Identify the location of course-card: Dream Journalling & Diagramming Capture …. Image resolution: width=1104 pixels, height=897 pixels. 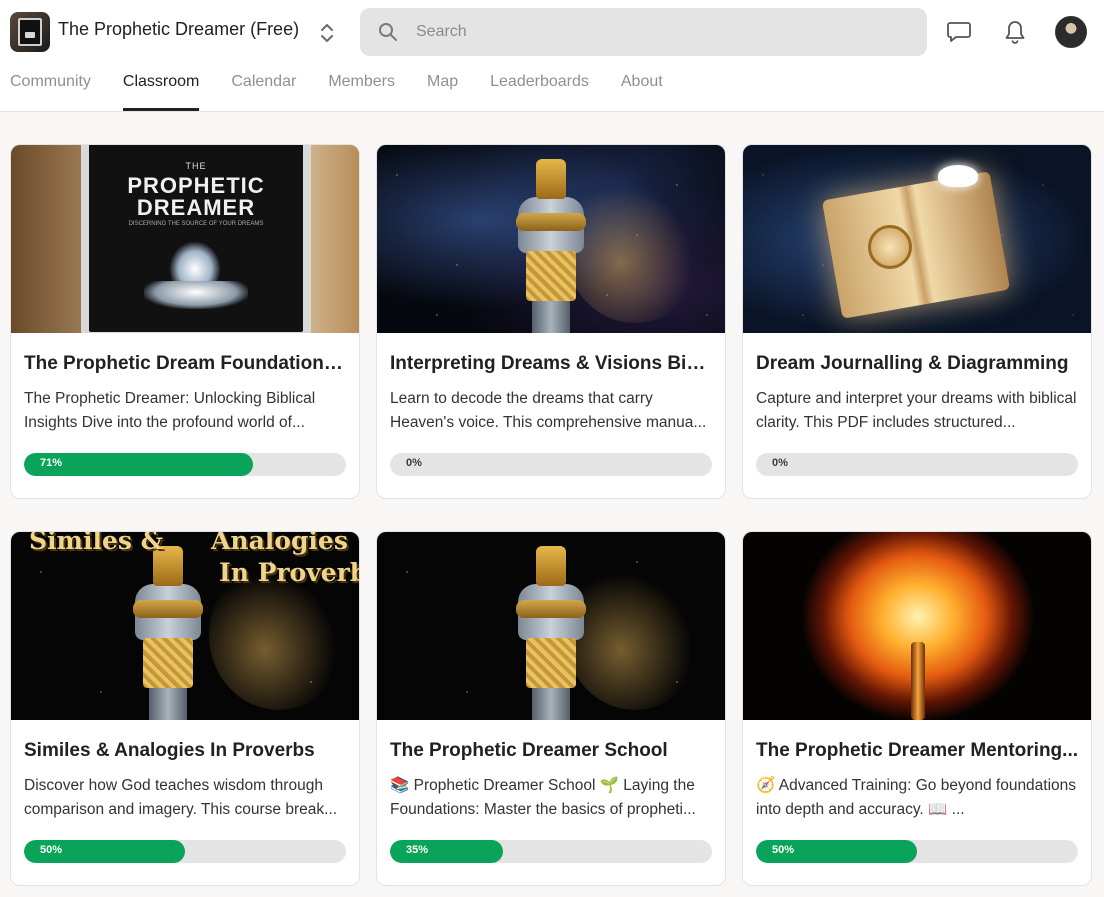
(917, 321).